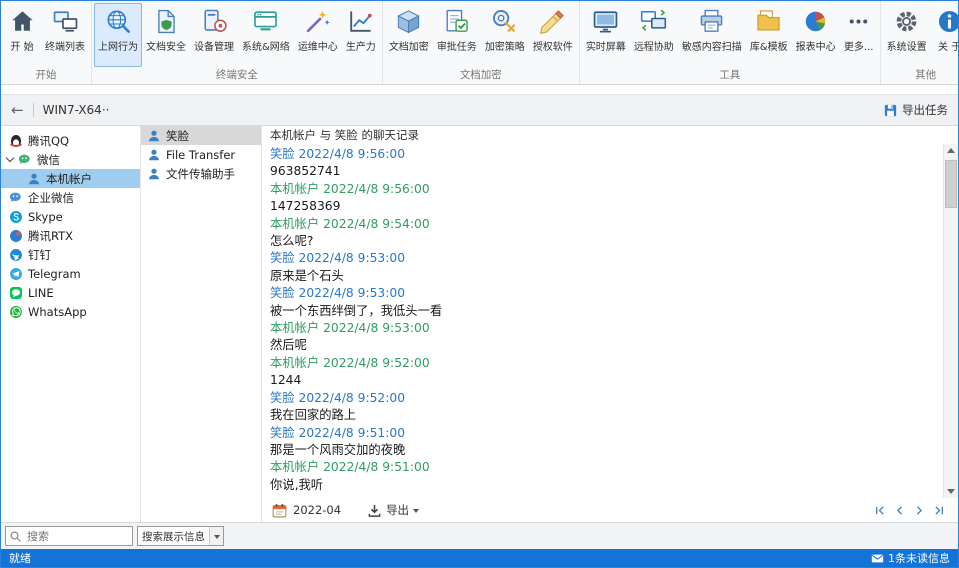 This screenshot has width=959, height=568. Describe the element at coordinates (305, 171) in the screenshot. I see `message-text: 963852741` at that location.